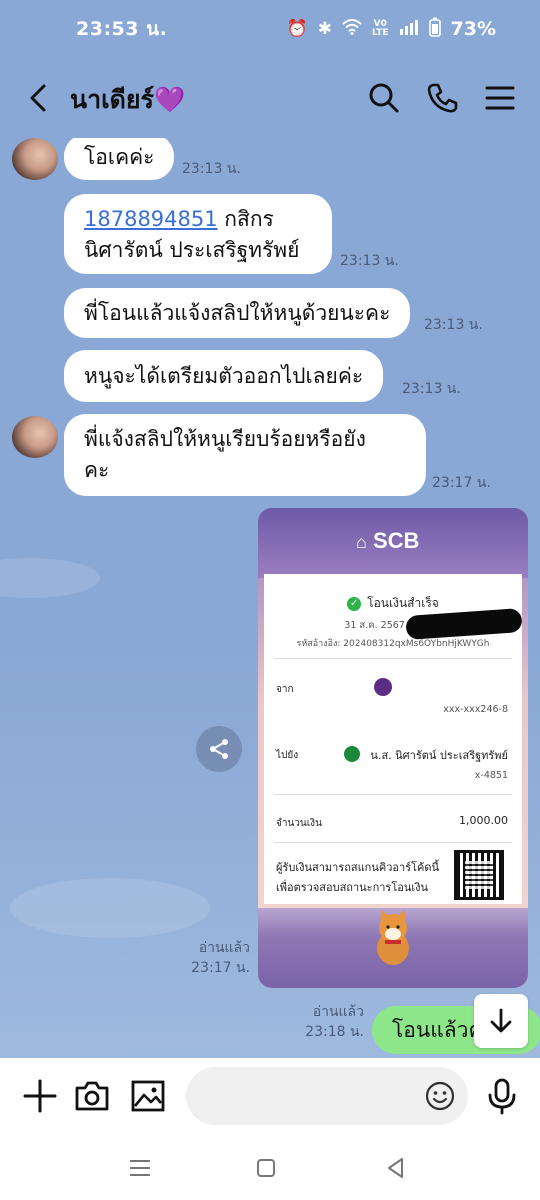 The image size is (540, 1200). What do you see at coordinates (287, 755) in the screenshot?
I see `to-label: ไปยัง` at bounding box center [287, 755].